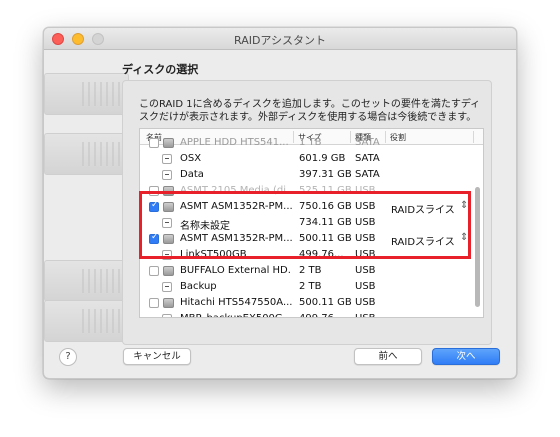 The width and height of the screenshot is (560, 437). What do you see at coordinates (157, 356) in the screenshot?
I see `cancel-button: キャンセル` at bounding box center [157, 356].